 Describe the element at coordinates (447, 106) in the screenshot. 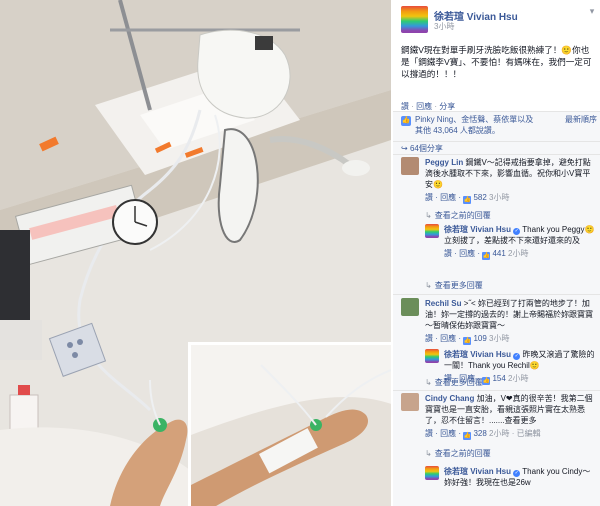

I see `share-link: 分享` at that location.